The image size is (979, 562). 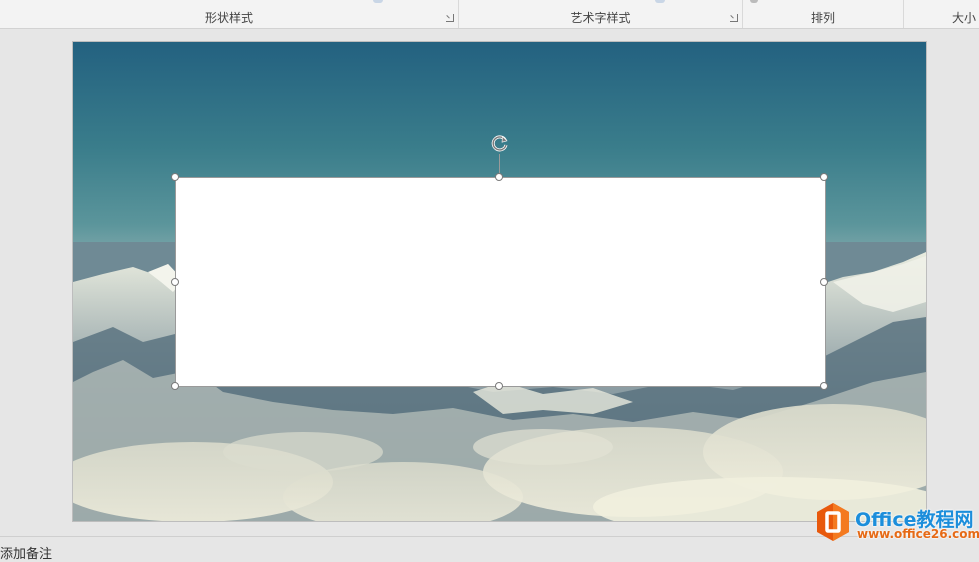 I want to click on ribbon-group-size: 大小, so click(x=941, y=14).